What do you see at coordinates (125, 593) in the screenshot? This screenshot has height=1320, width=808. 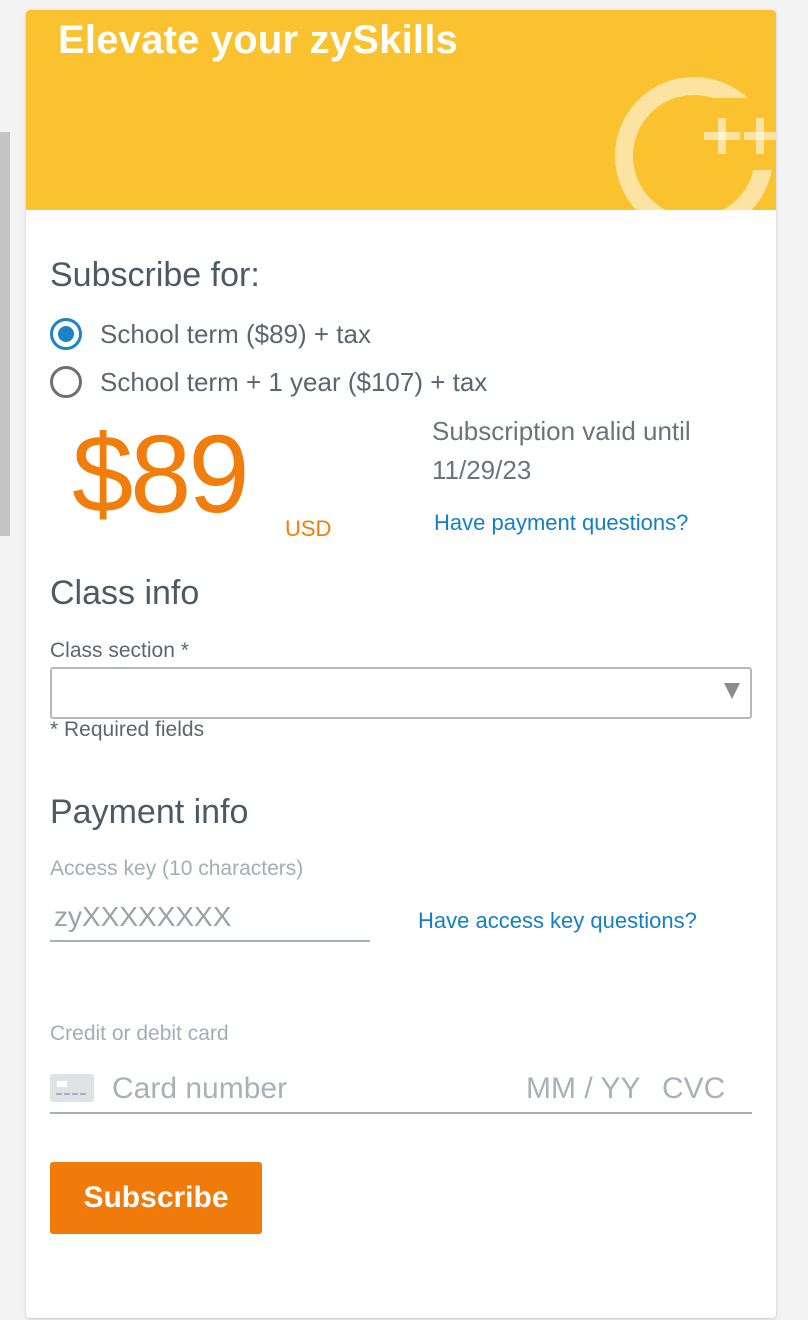 I see `class-info-heading: Class info` at bounding box center [125, 593].